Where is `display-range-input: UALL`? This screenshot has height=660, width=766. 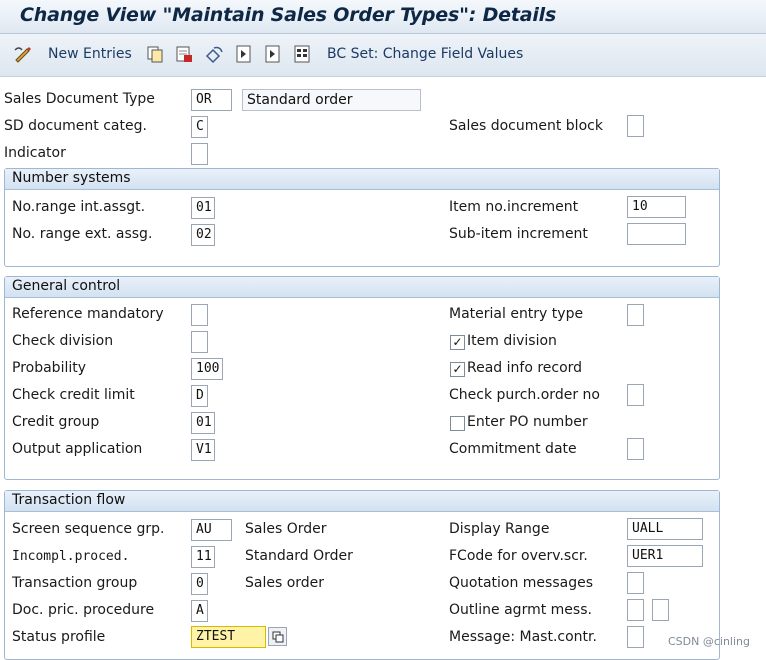 display-range-input: UALL is located at coordinates (665, 529).